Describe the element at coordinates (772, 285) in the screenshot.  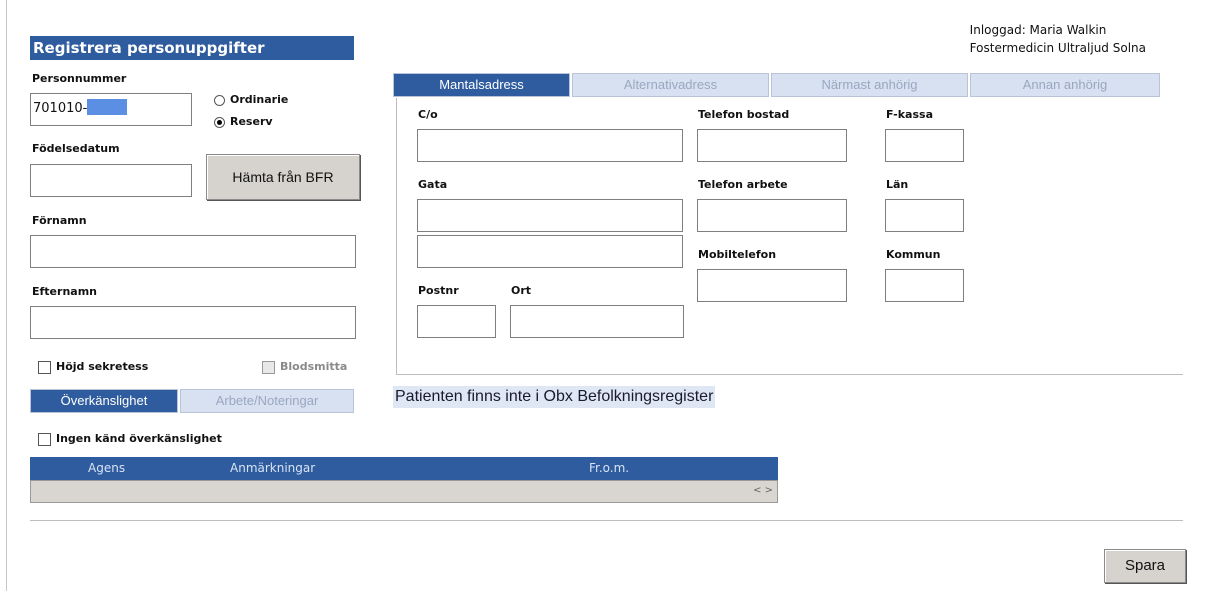
I see `mobil-field` at that location.